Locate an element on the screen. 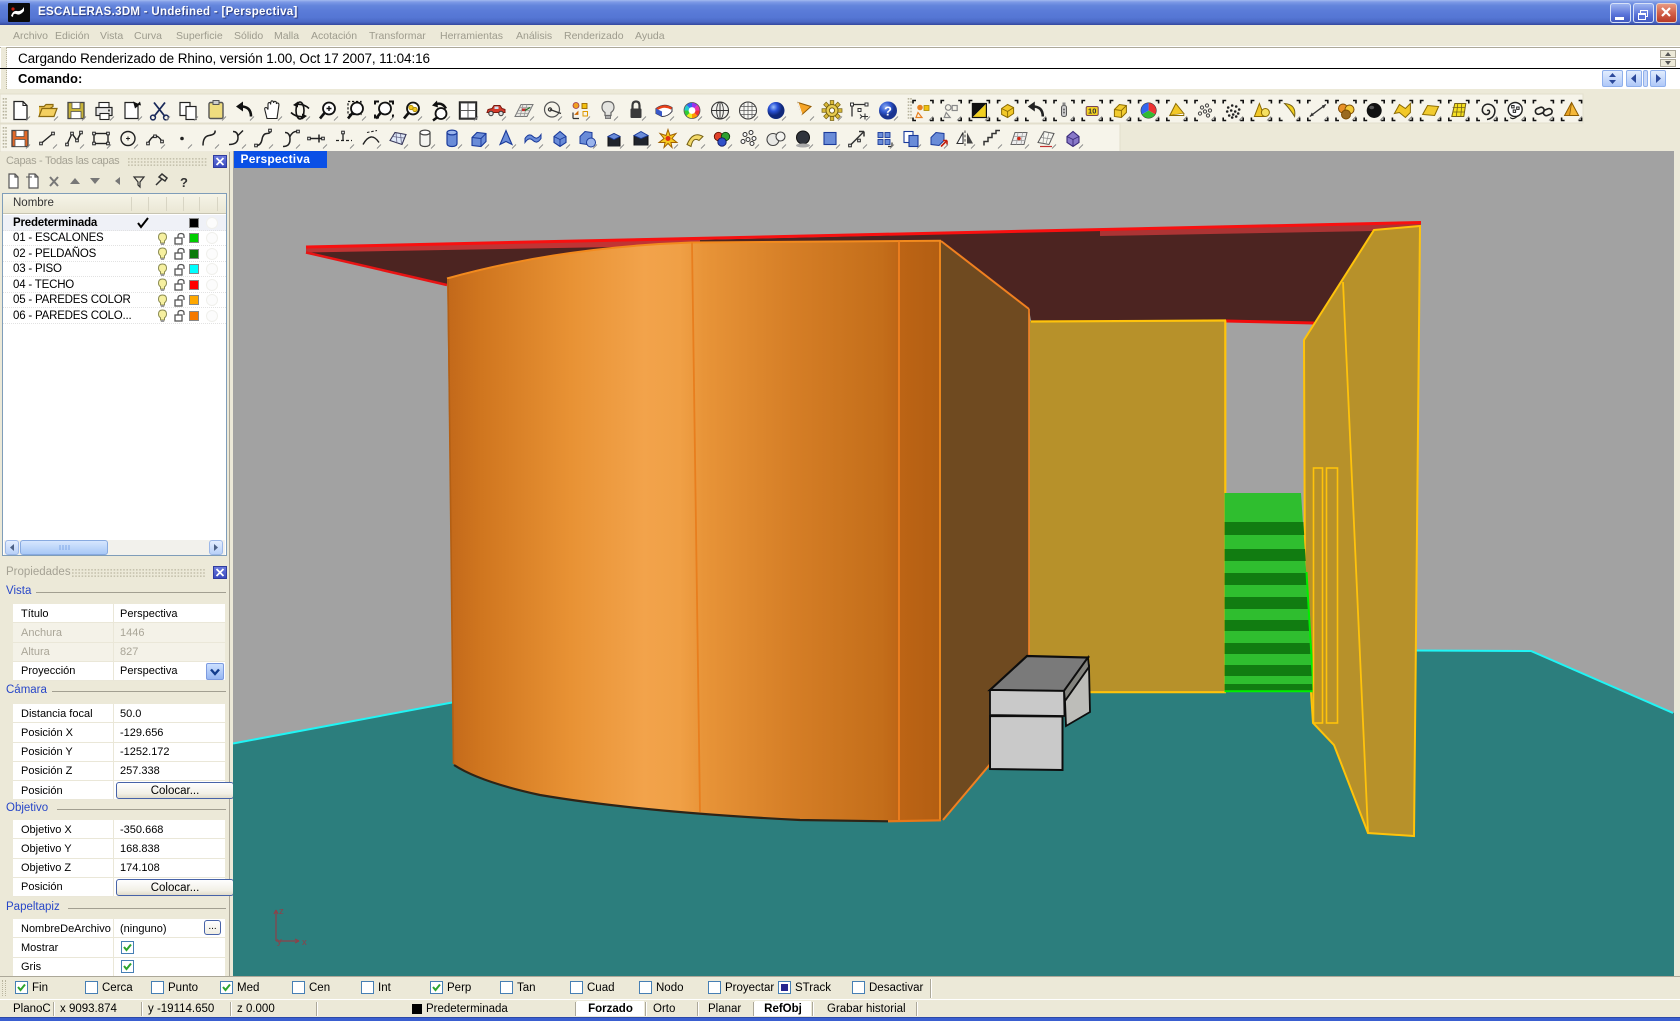 The image size is (1680, 1021). svg-text: y is located at coordinates (279, 941).